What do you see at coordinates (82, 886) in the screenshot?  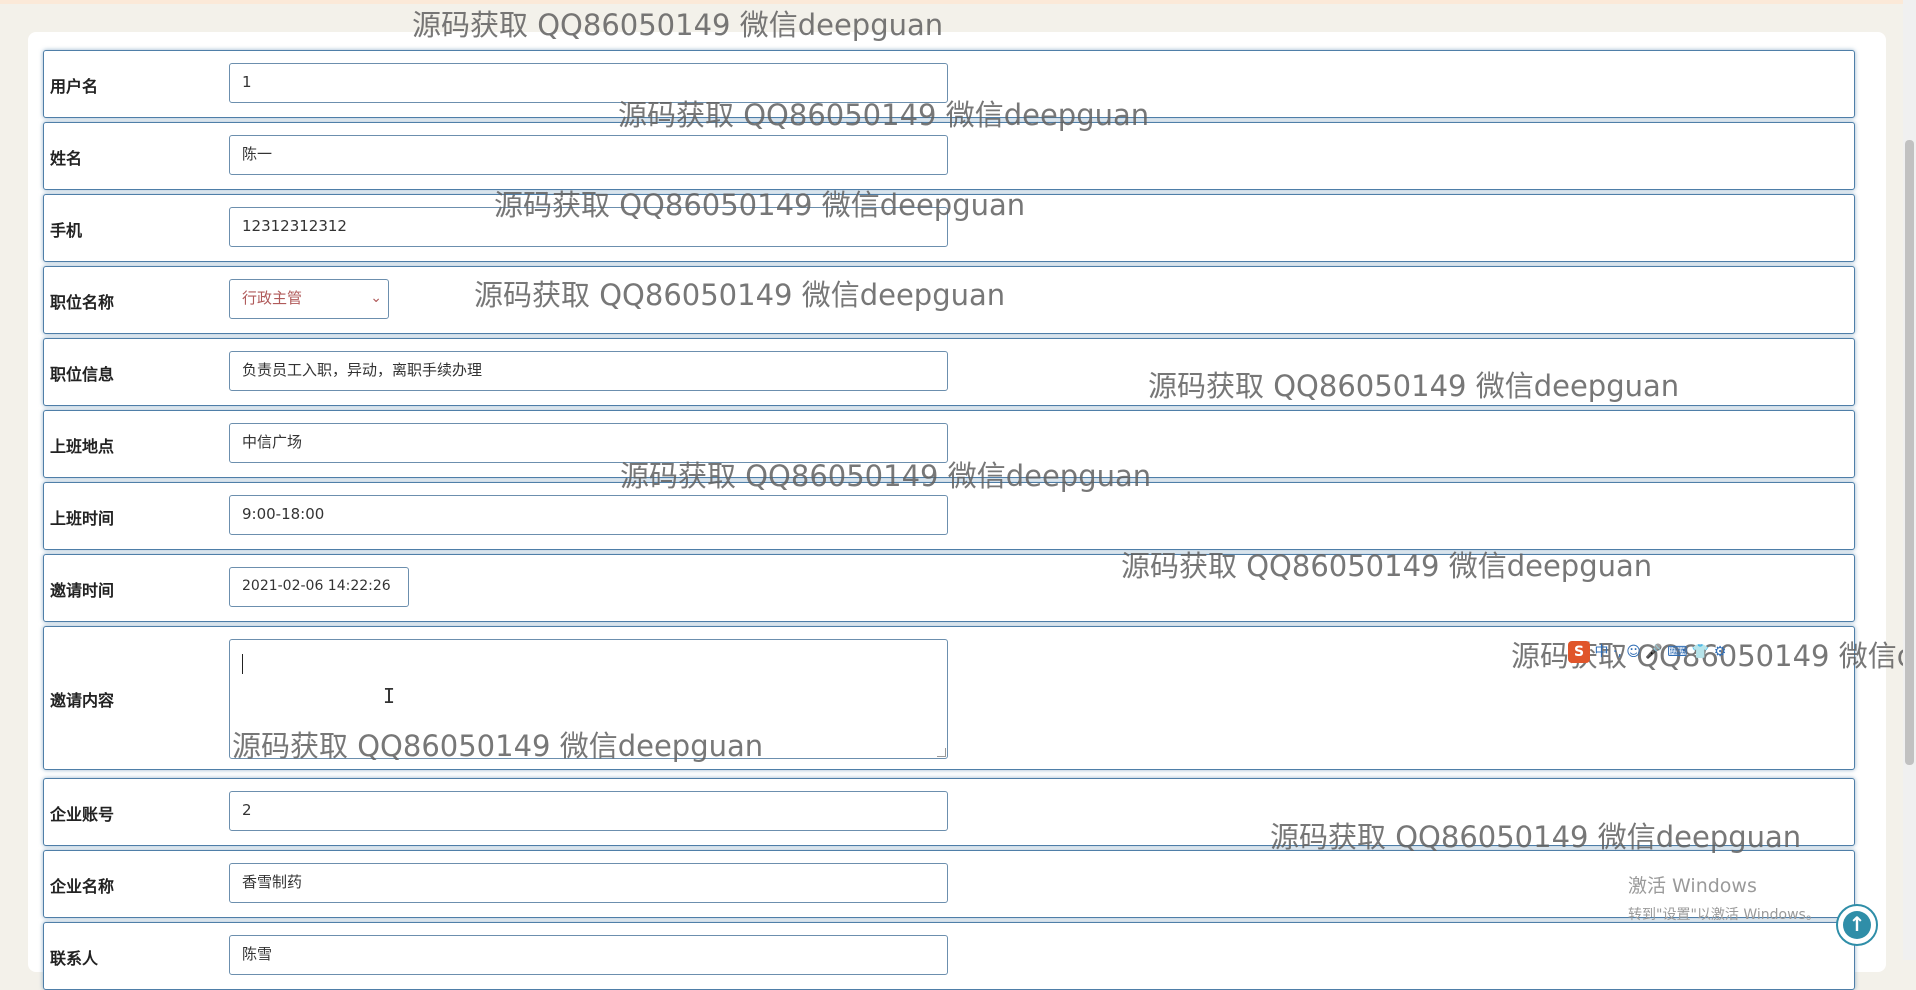 I see `field-label: 企业名称` at bounding box center [82, 886].